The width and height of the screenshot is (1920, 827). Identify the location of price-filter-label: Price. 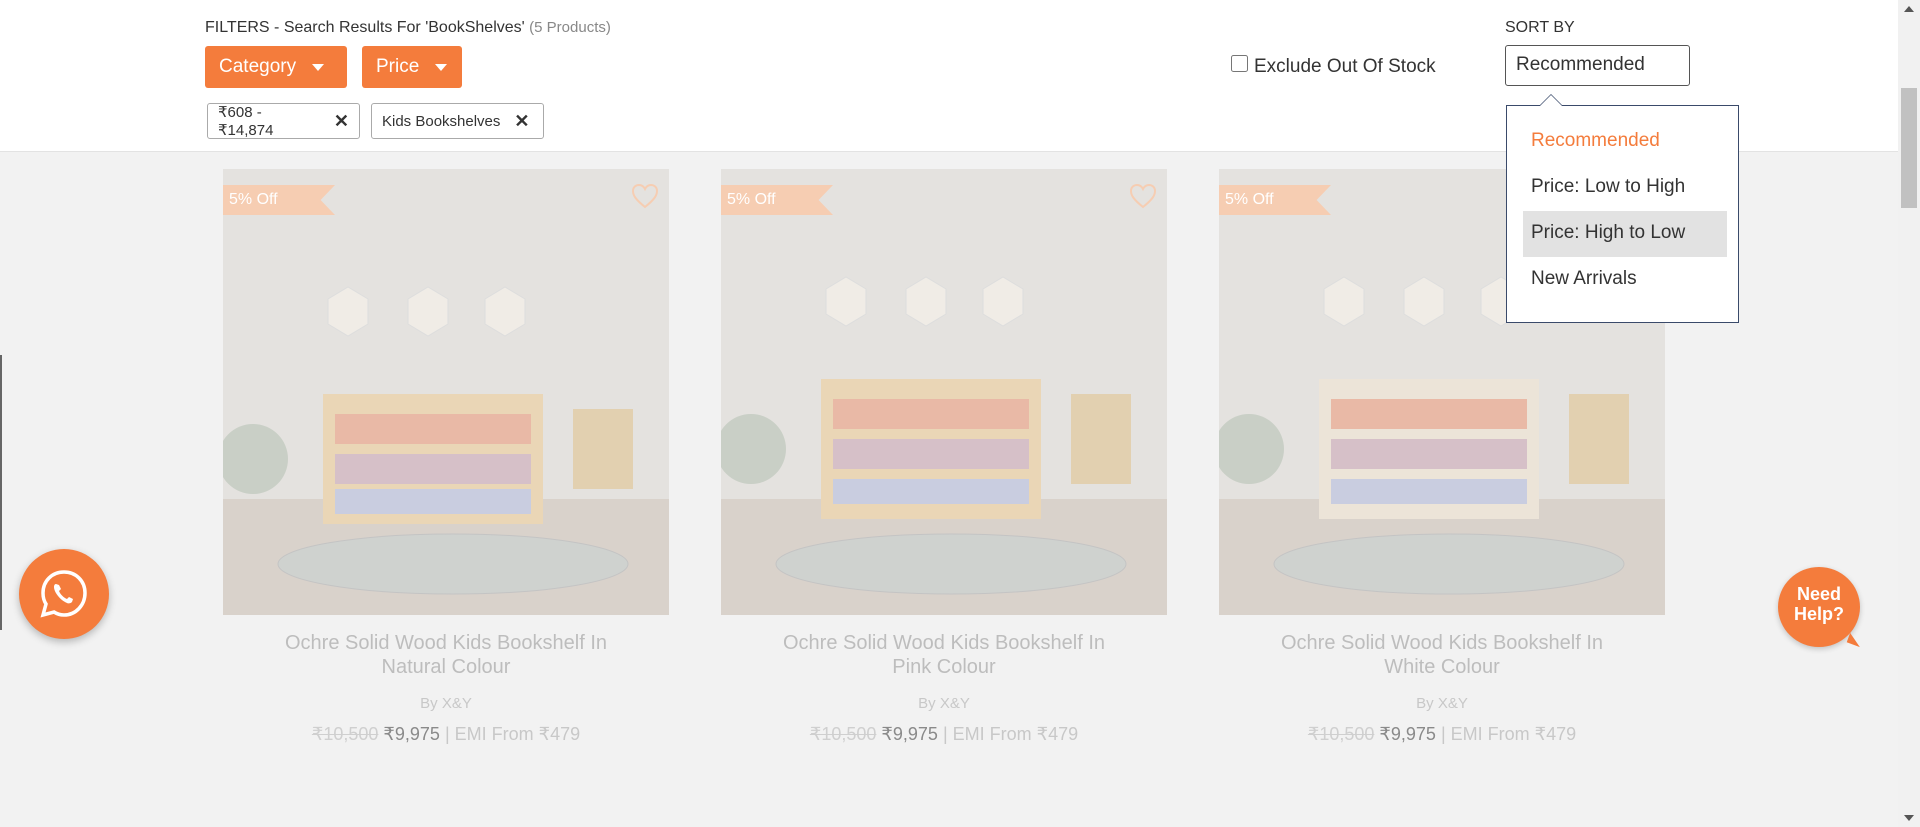
(398, 66).